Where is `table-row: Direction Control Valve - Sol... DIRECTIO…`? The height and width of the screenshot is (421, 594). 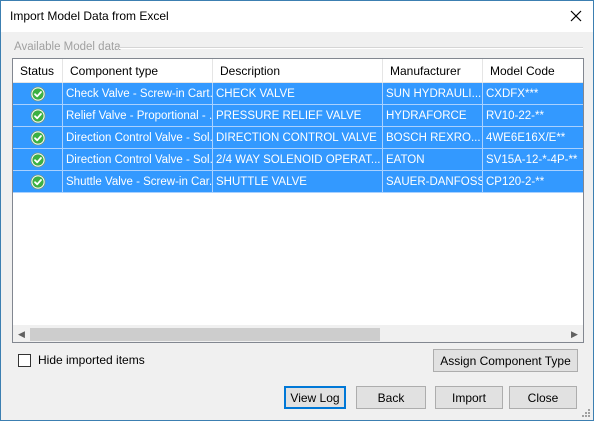
table-row: Direction Control Valve - Sol... DIRECTIO… is located at coordinates (298, 138).